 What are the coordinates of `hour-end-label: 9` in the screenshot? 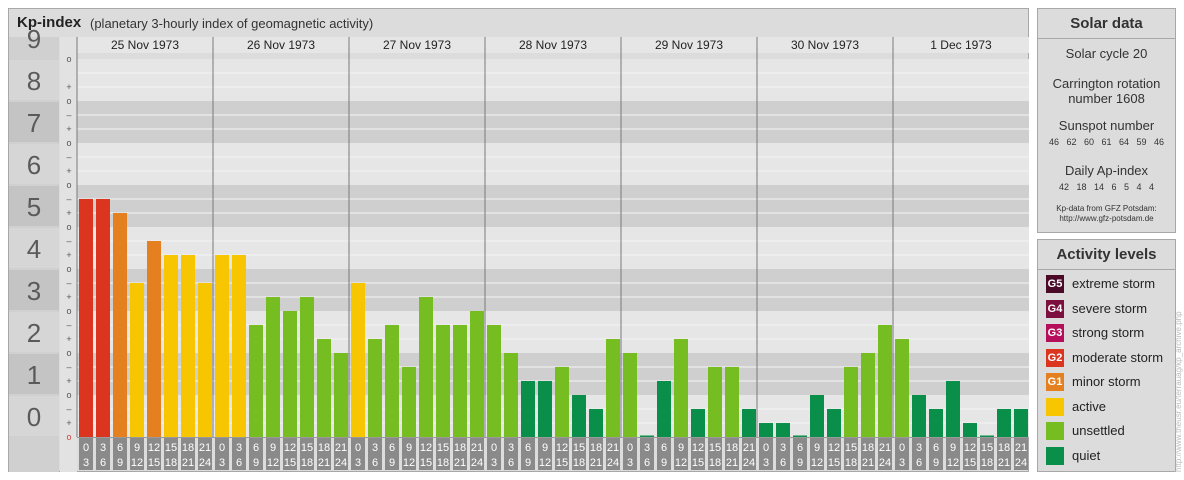 It's located at (664, 463).